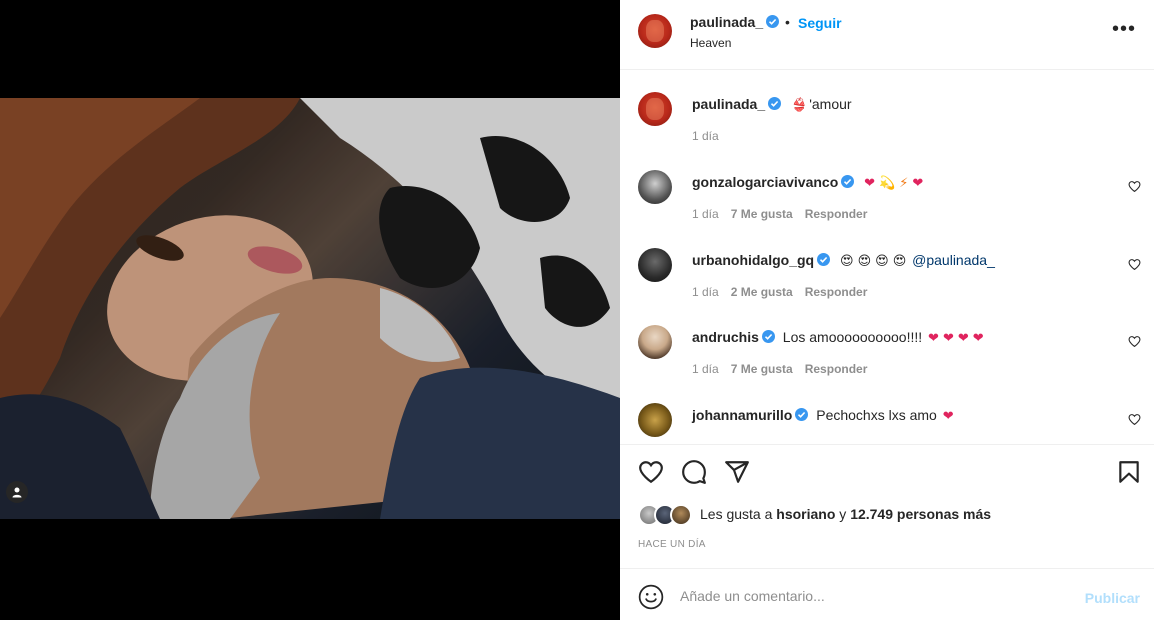 This screenshot has width=1154, height=620. What do you see at coordinates (887, 182) in the screenshot?
I see `dizzy-emoji-icon: 💫` at bounding box center [887, 182].